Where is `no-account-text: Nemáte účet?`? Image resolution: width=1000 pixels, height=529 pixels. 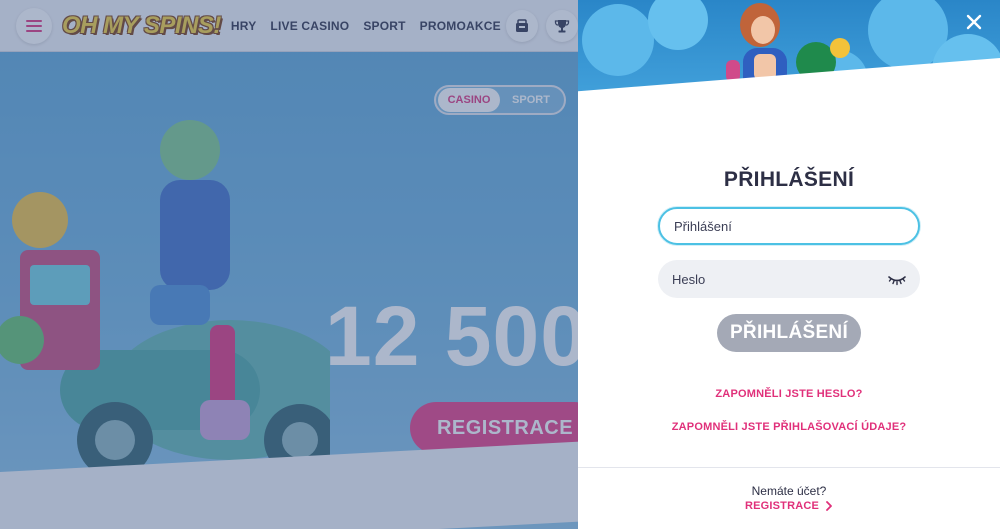
no-account-text: Nemáte účet? is located at coordinates (789, 491).